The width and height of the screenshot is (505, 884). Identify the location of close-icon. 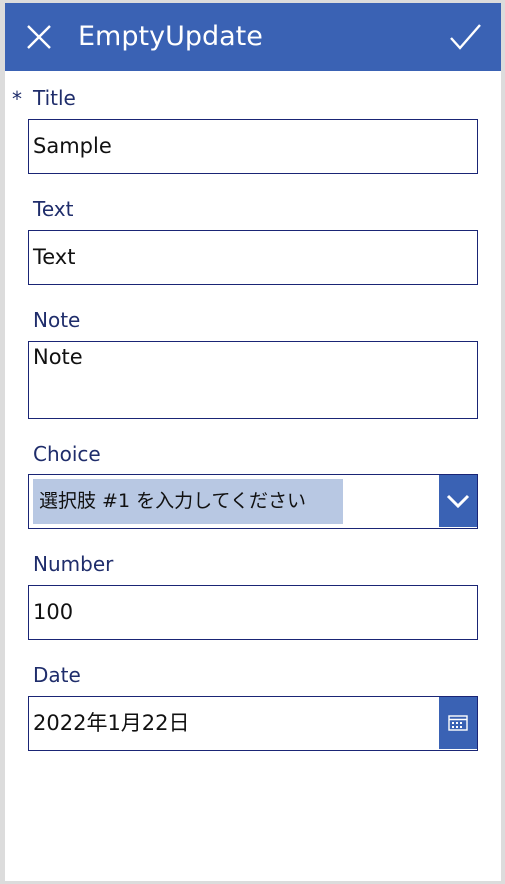
(39, 37).